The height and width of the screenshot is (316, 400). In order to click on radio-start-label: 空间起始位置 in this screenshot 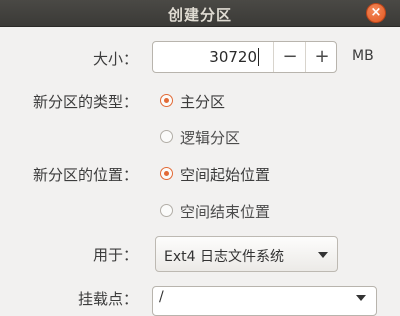, I will do `click(225, 175)`.